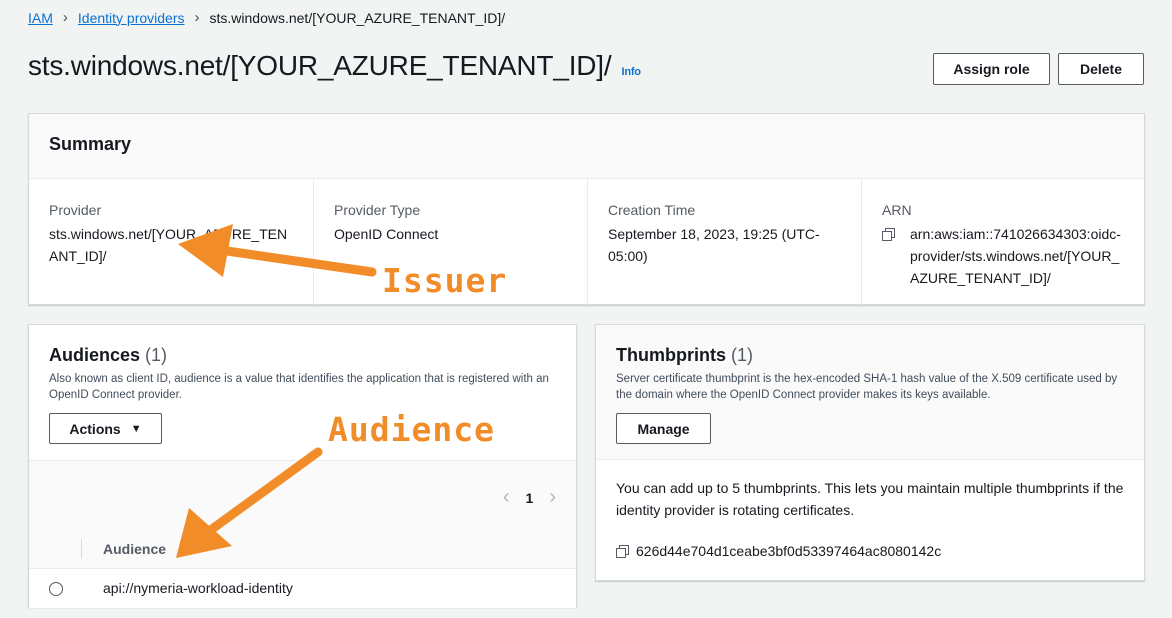 This screenshot has width=1172, height=618. I want to click on breadcrumb-identity-providers-link: Identity providers, so click(131, 18).